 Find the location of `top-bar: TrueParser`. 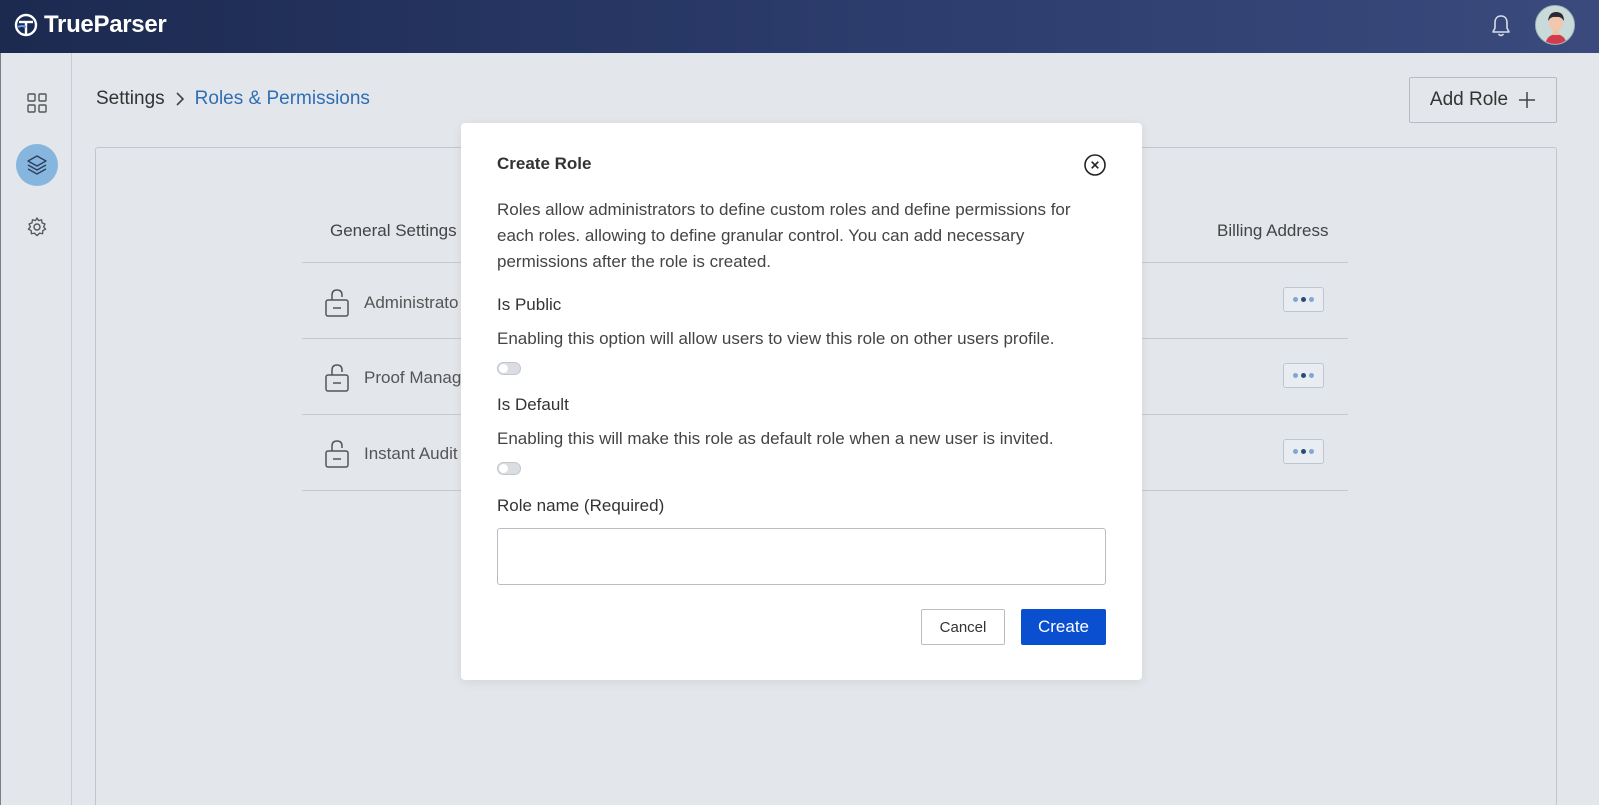

top-bar: TrueParser is located at coordinates (799, 26).